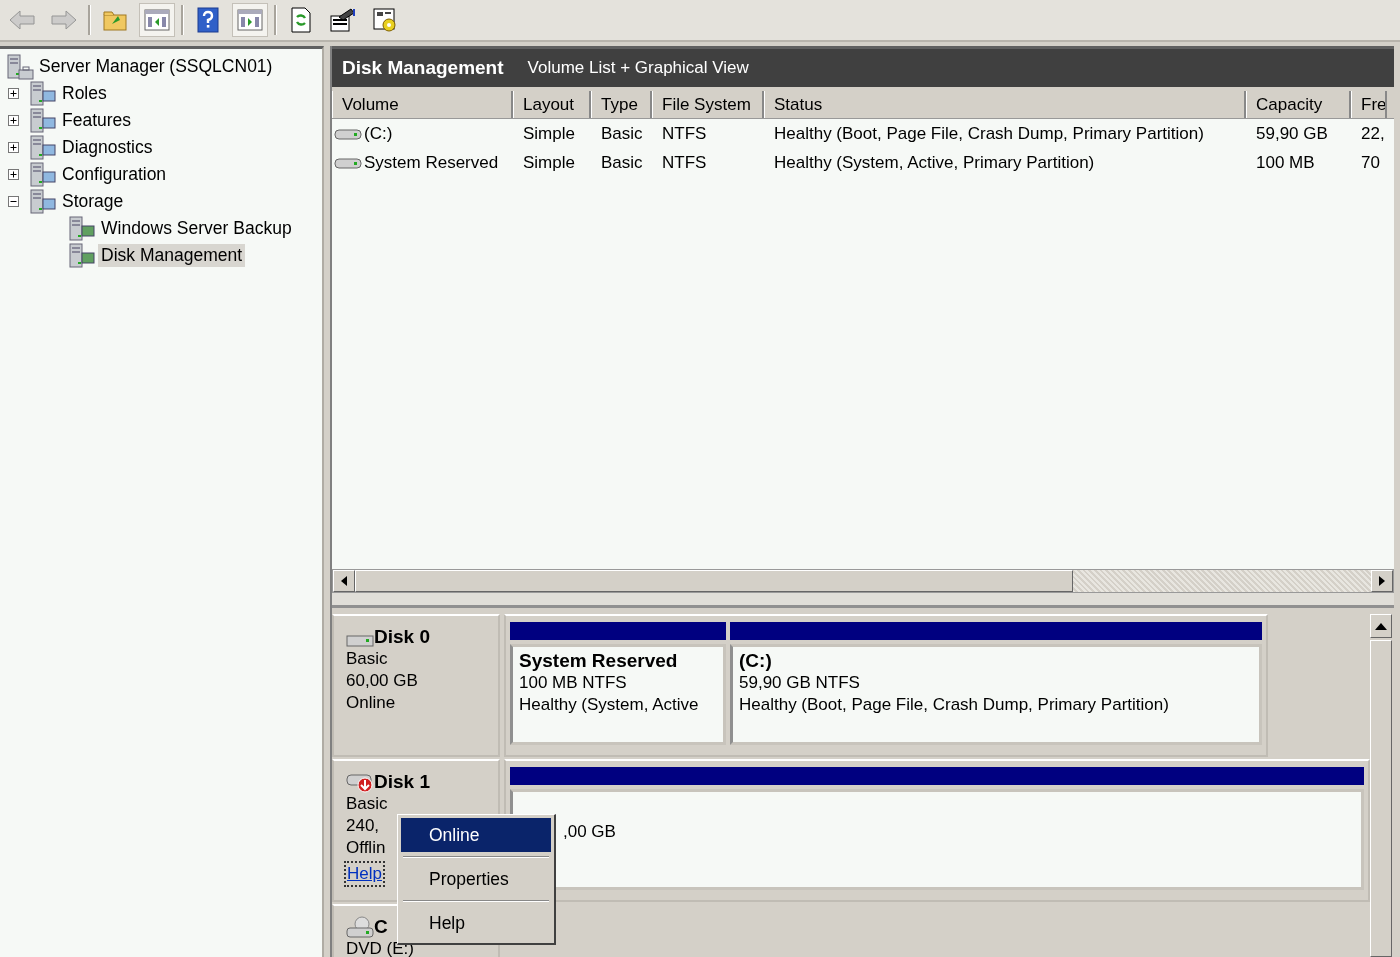 Image resolution: width=1400 pixels, height=957 pixels. Describe the element at coordinates (954, 705) in the screenshot. I see `partition-detail: Healthy (Boot, Page File, Crash Dump, Primary Partition)` at that location.